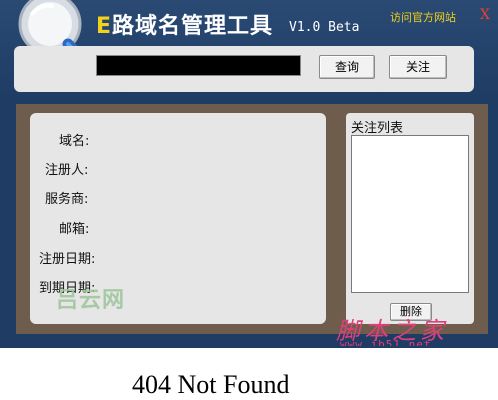 Image resolution: width=498 pixels, height=400 pixels. Describe the element at coordinates (74, 141) in the screenshot. I see `field-label-domain: 域名:` at that location.